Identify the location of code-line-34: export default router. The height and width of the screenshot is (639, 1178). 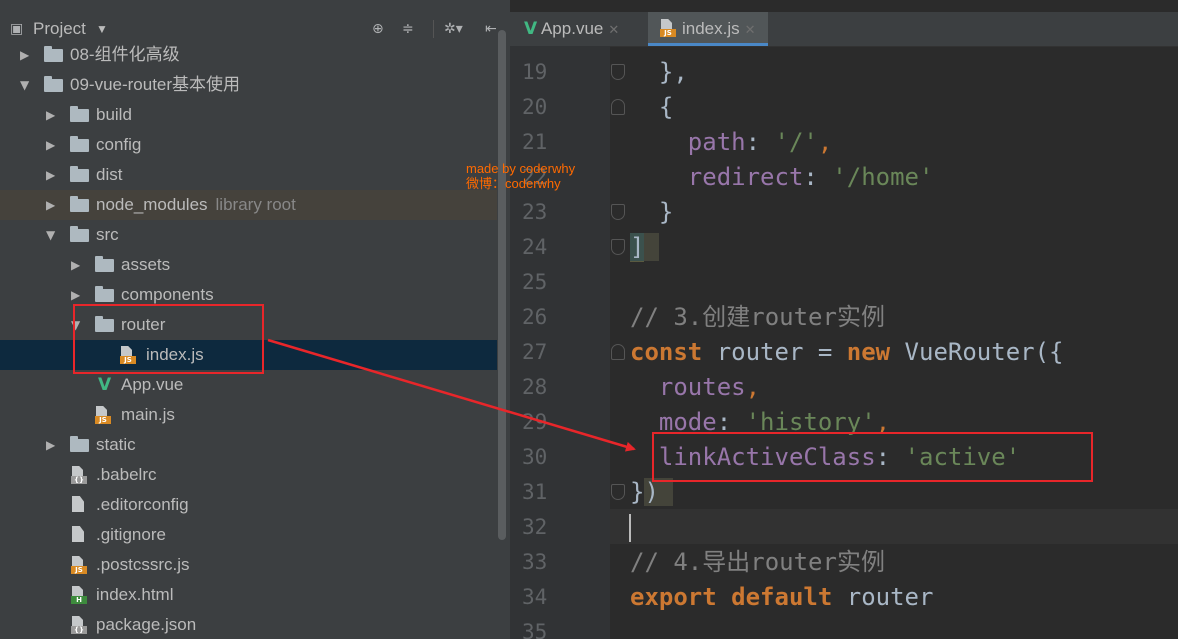
(781, 597).